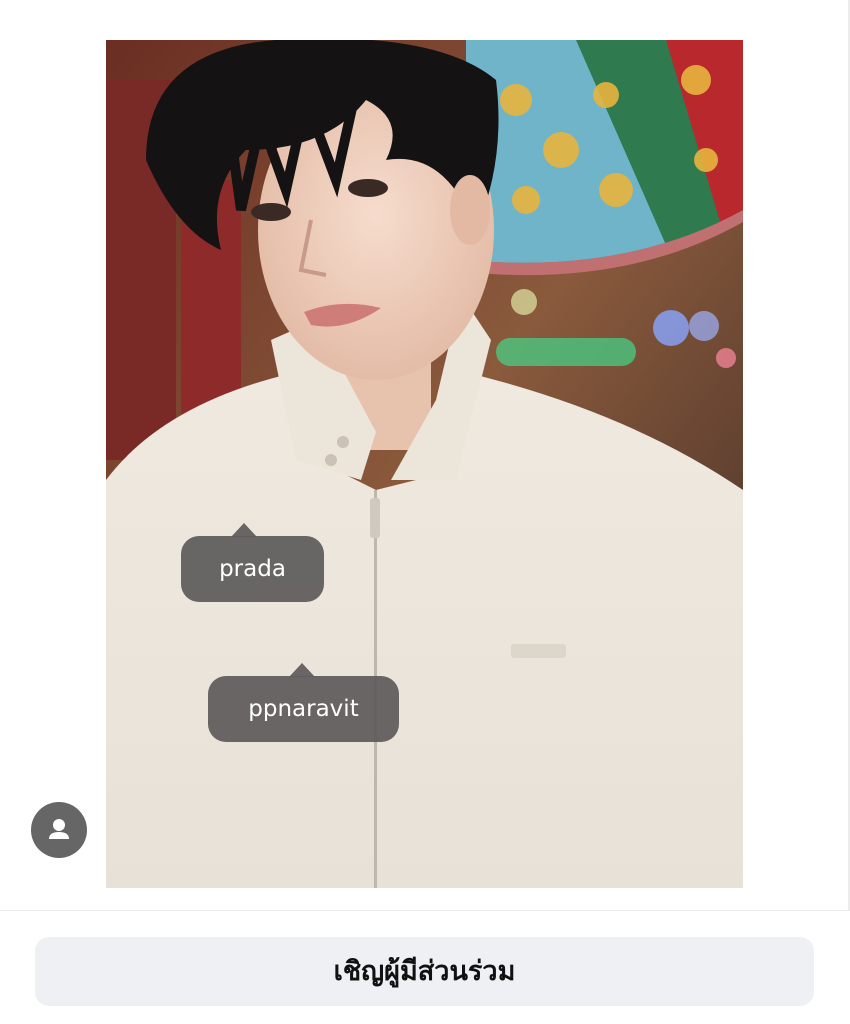  What do you see at coordinates (424, 971) in the screenshot?
I see `invite-collaborators-button: เชิญผู้มีส่วนร่วม` at bounding box center [424, 971].